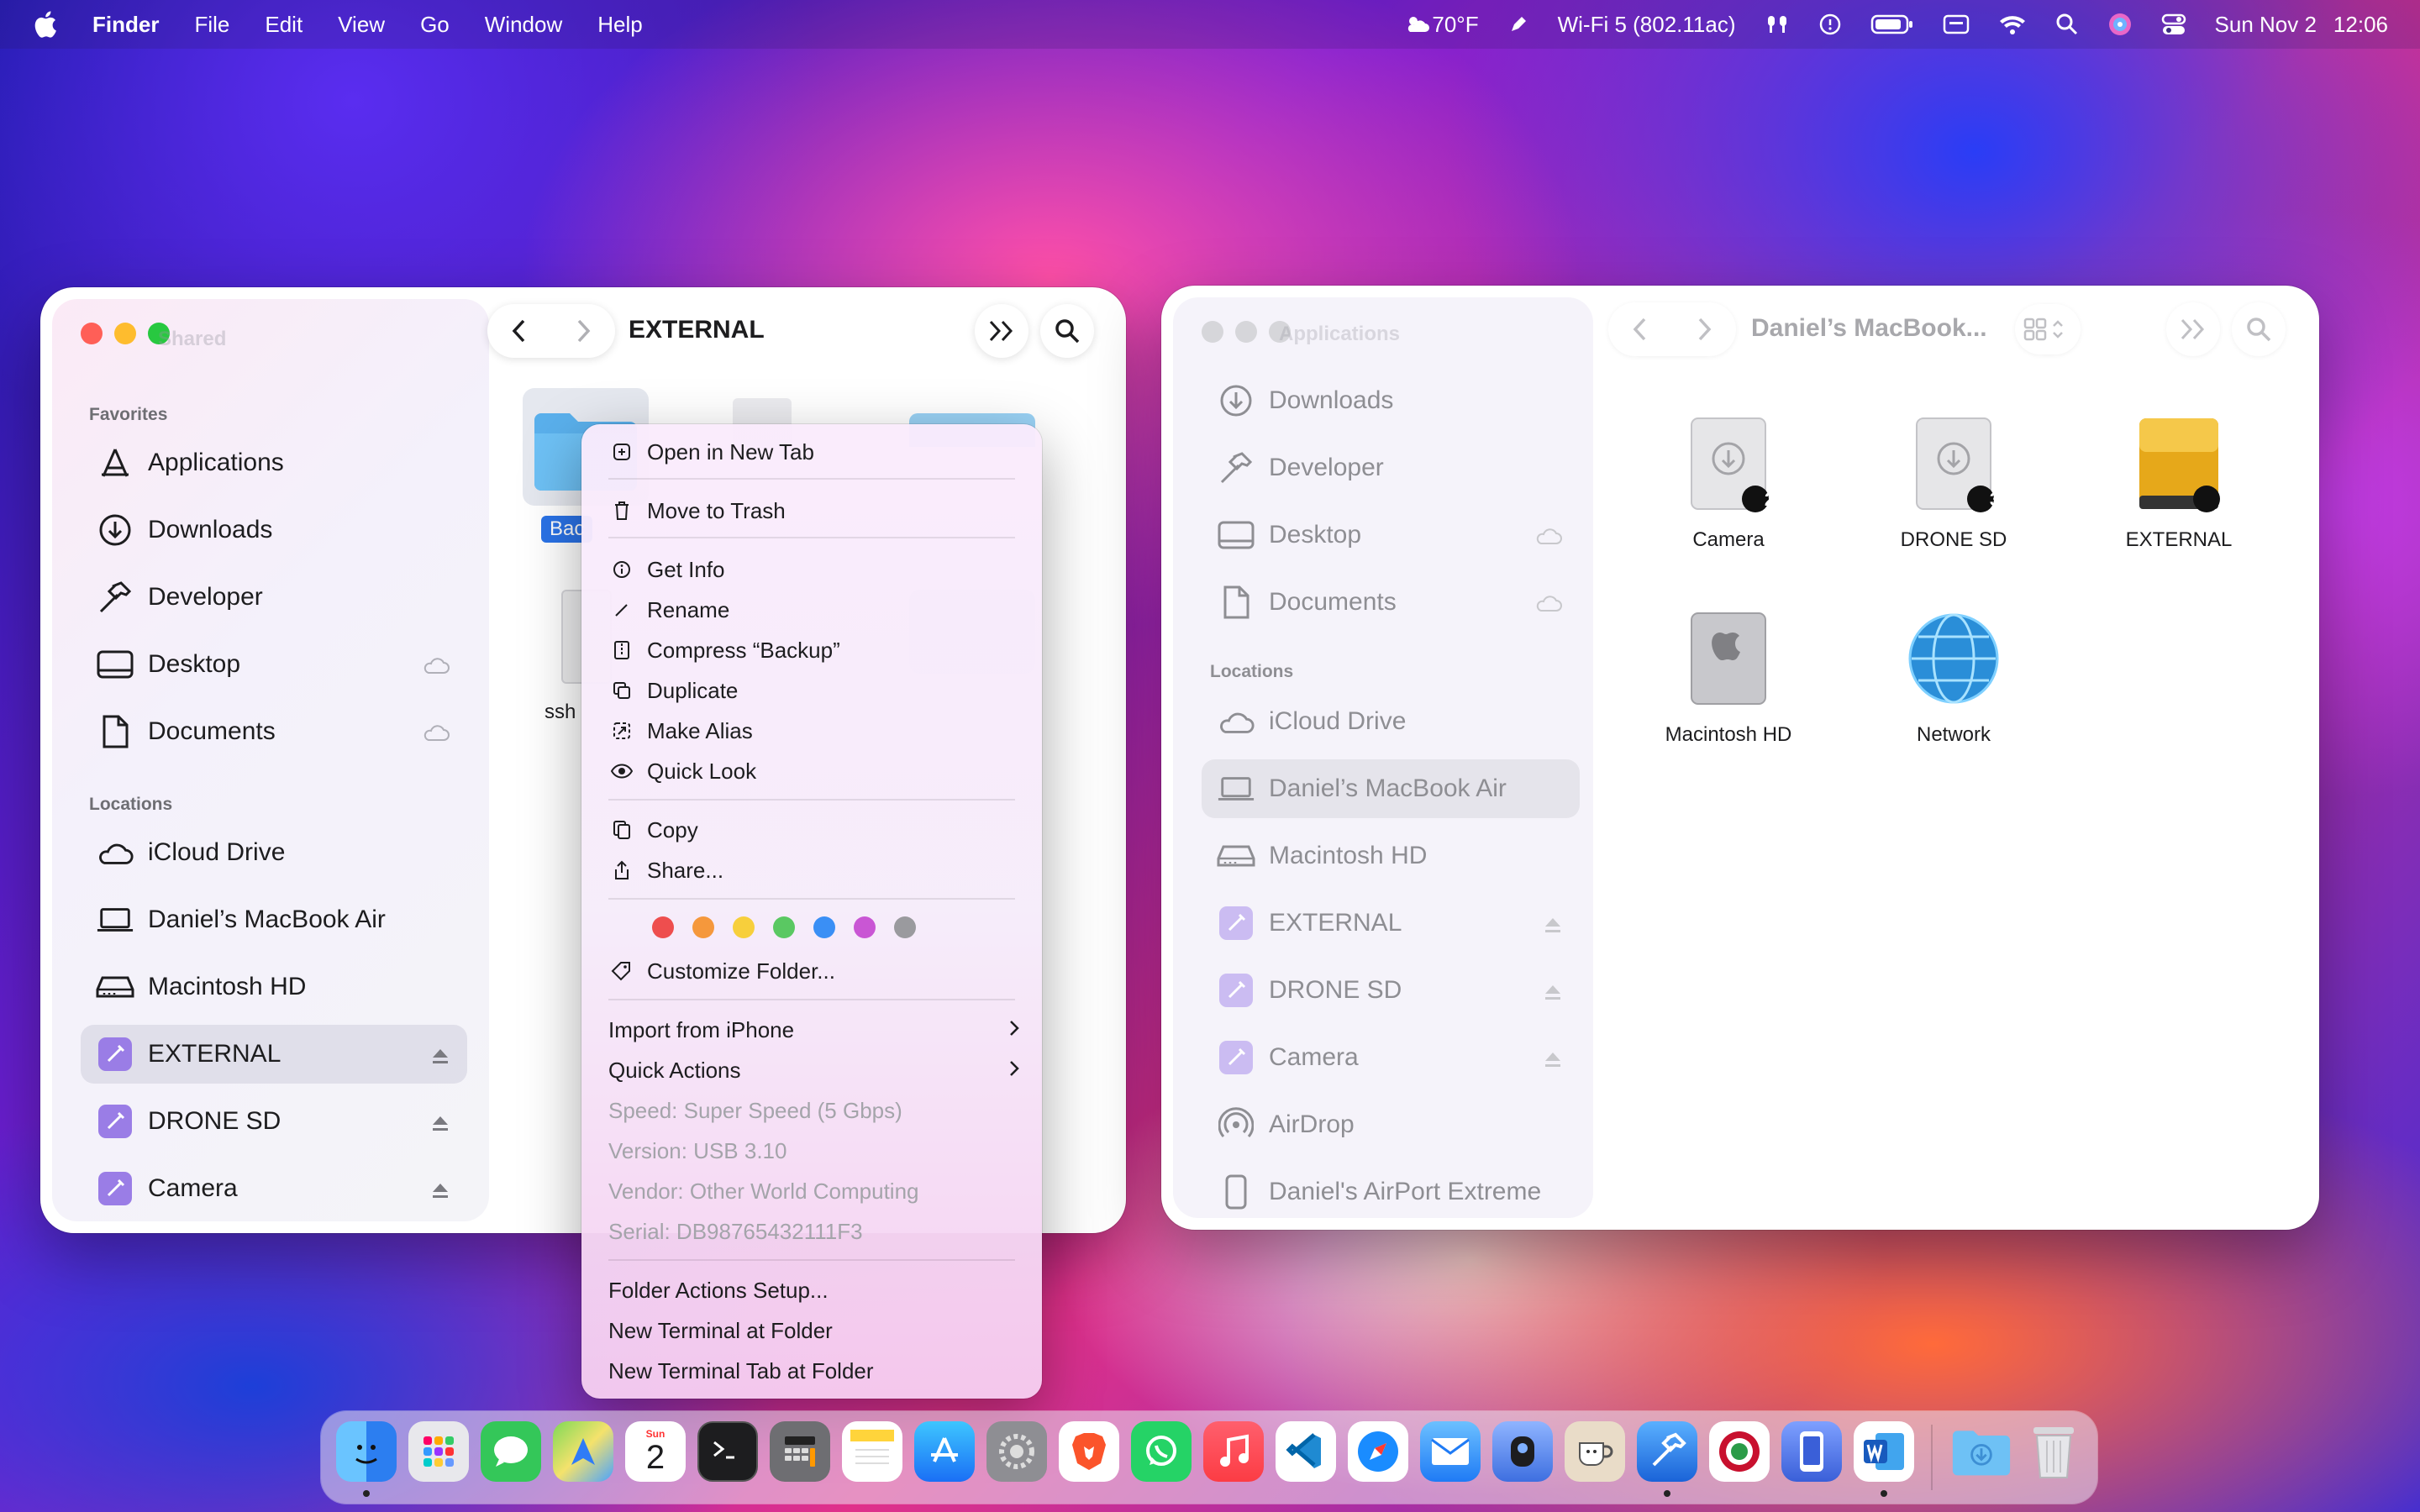  What do you see at coordinates (1830, 24) in the screenshot?
I see `time-machine-icon` at bounding box center [1830, 24].